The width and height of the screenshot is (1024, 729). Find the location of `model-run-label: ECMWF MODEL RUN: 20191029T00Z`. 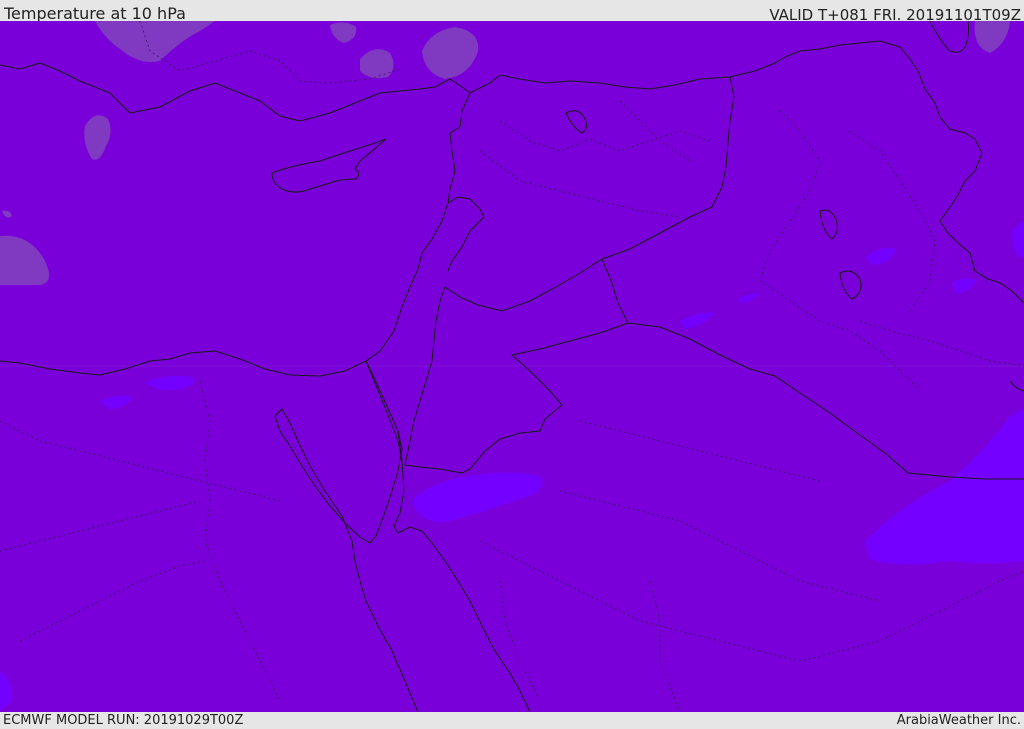

model-run-label: ECMWF MODEL RUN: 20191029T00Z is located at coordinates (123, 720).